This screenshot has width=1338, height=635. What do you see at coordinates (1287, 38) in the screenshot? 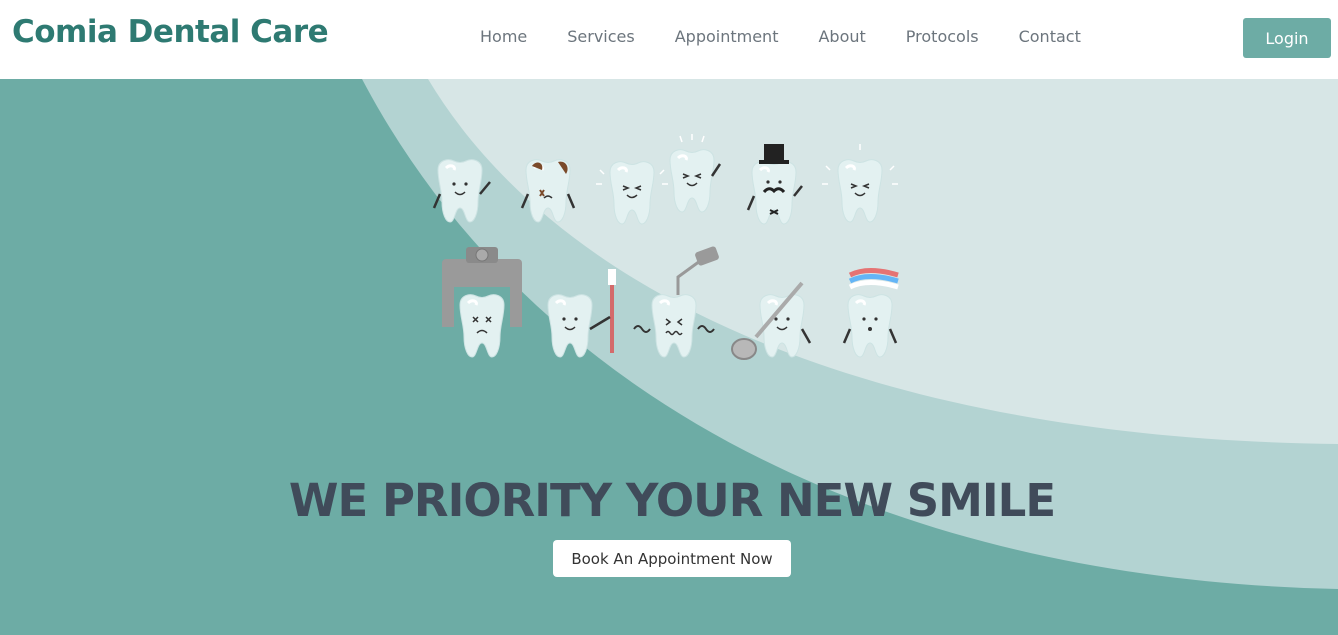
I see `login-button: Login` at bounding box center [1287, 38].